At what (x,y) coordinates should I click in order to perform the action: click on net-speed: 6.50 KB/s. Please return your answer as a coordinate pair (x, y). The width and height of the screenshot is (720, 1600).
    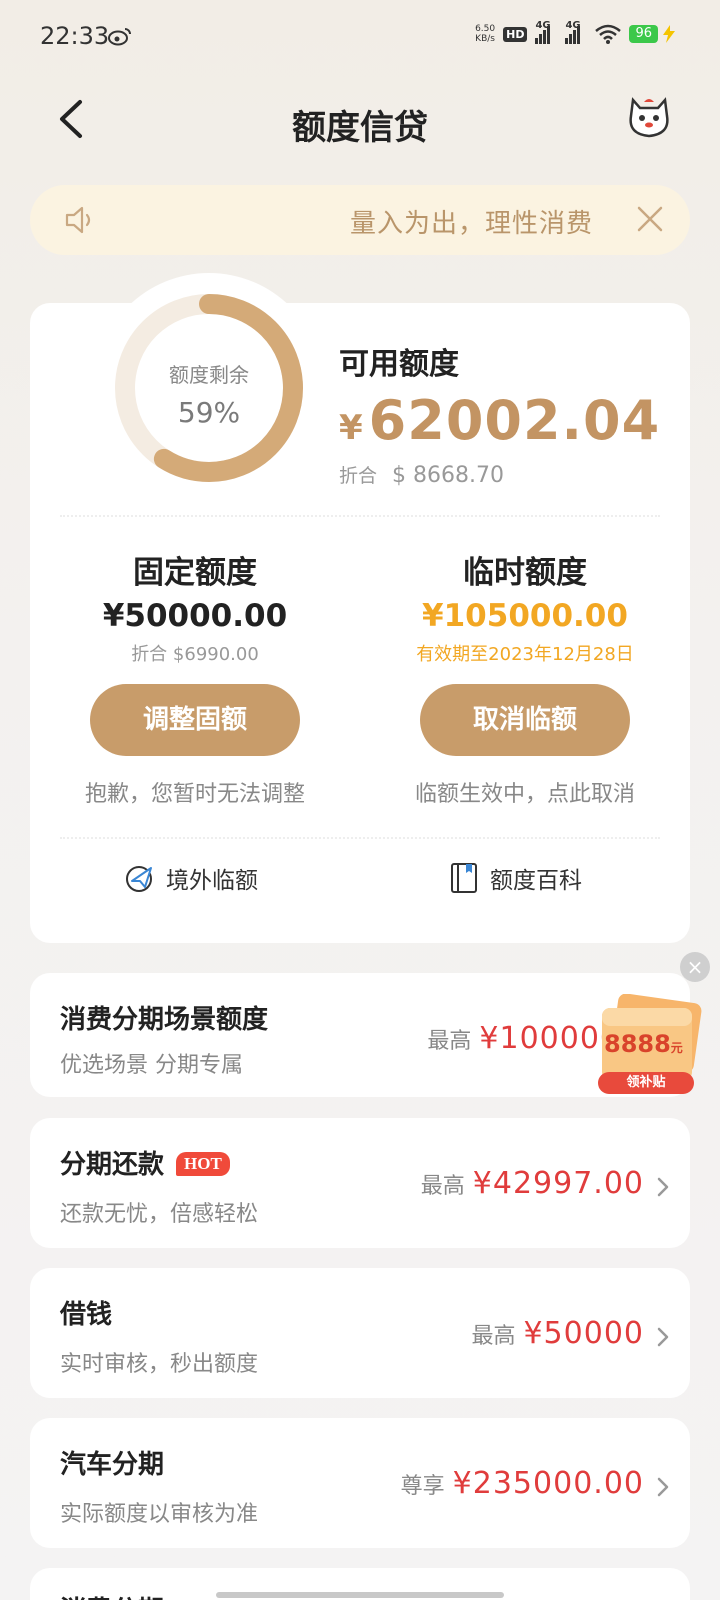
    Looking at the image, I should click on (485, 34).